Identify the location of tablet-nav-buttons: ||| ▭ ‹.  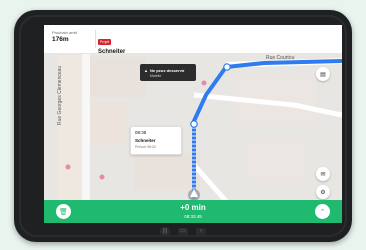
(183, 233).